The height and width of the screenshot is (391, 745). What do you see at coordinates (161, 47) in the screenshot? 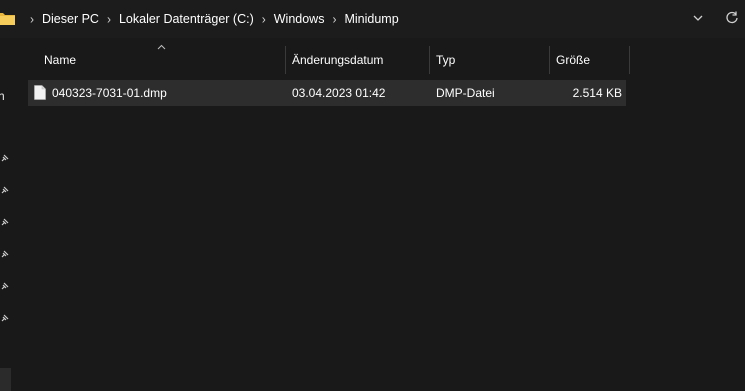
I see `sort-ascending-icon` at bounding box center [161, 47].